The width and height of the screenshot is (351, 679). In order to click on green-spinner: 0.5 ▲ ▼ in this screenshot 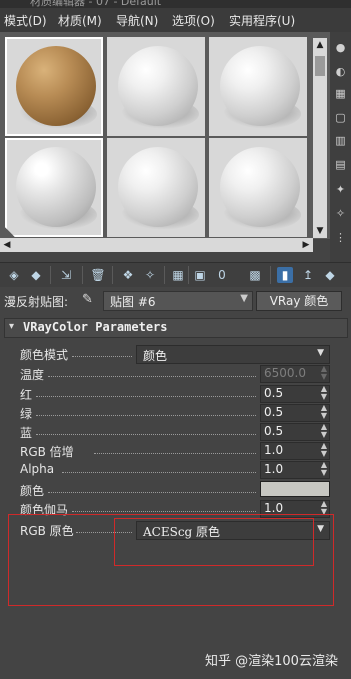, I will do `click(295, 413)`.